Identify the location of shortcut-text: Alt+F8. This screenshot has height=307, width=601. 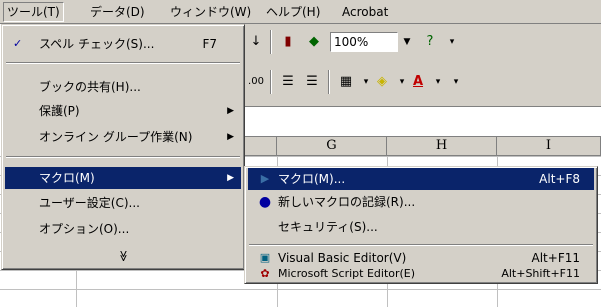
(559, 179).